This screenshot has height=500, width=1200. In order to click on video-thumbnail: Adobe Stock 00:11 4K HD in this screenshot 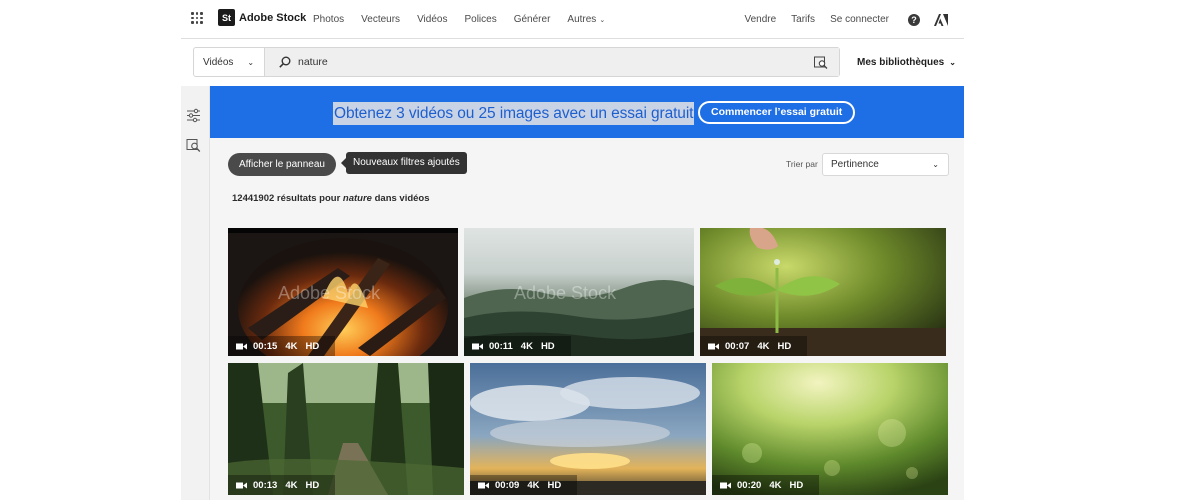, I will do `click(579, 292)`.